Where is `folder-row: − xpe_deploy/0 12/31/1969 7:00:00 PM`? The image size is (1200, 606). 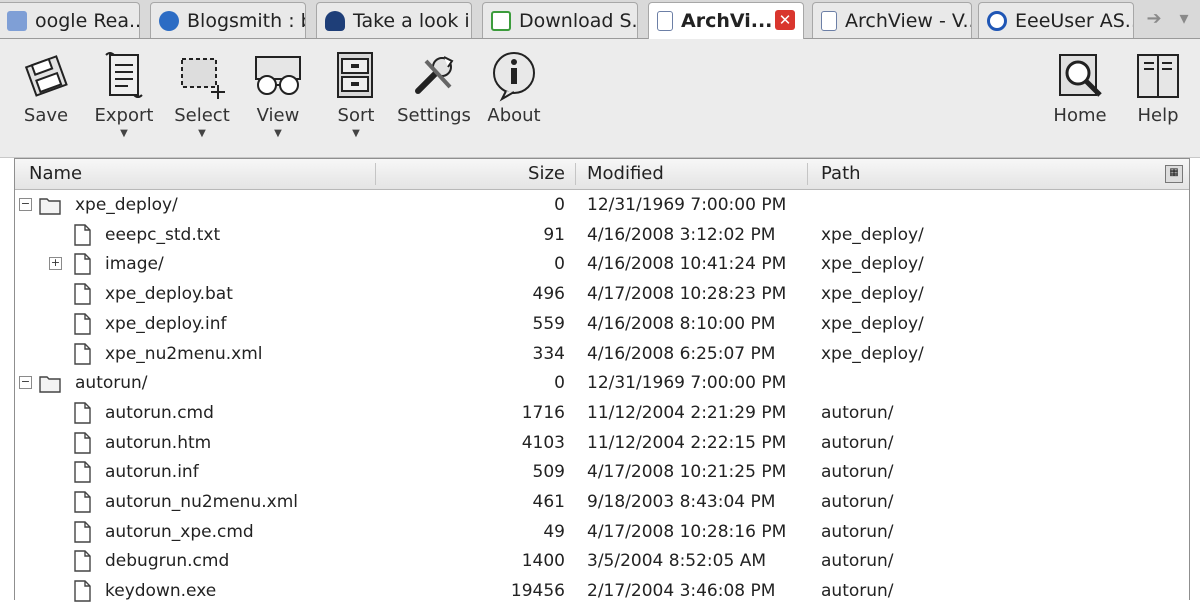 folder-row: − xpe_deploy/0 12/31/1969 7:00:00 PM is located at coordinates (602, 205).